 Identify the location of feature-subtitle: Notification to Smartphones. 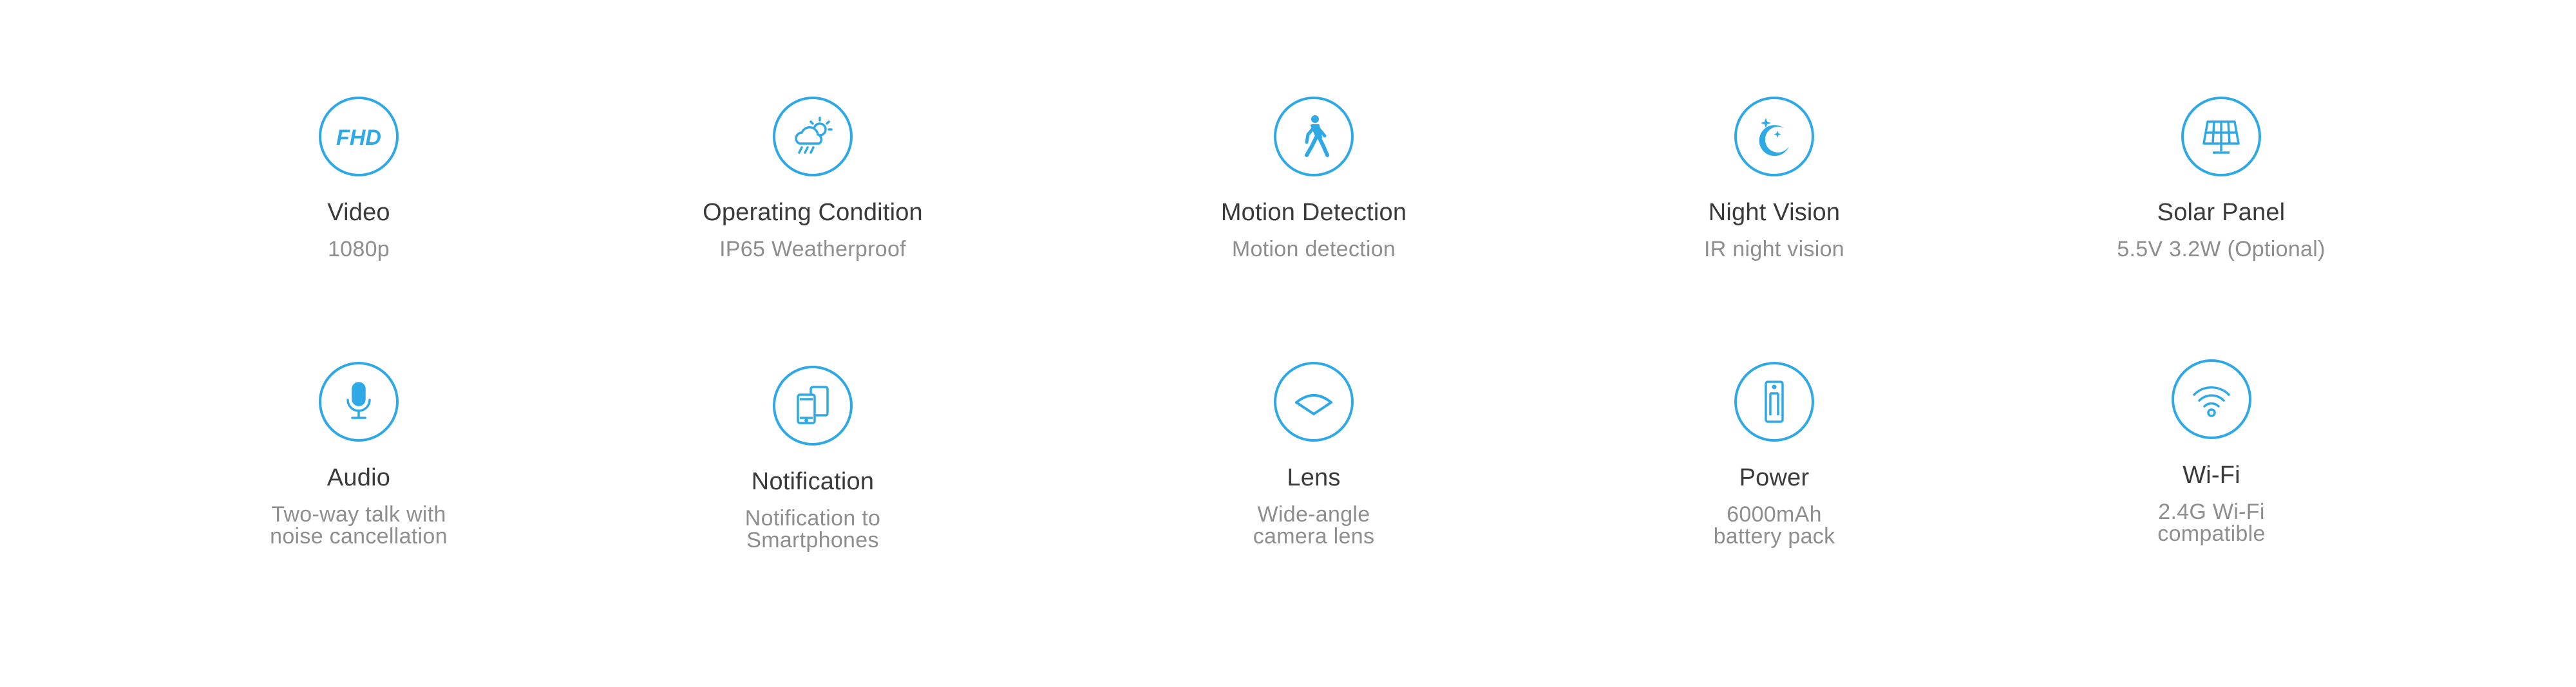
(813, 529).